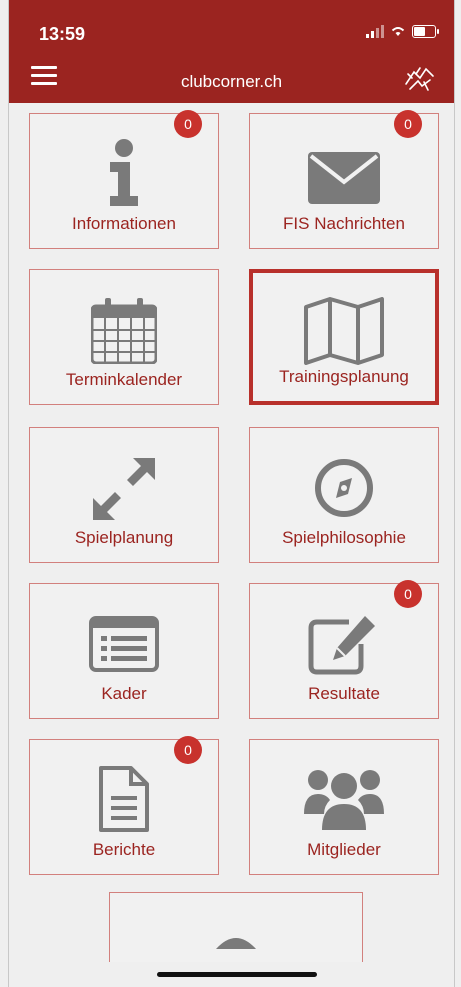 The height and width of the screenshot is (987, 461). I want to click on tile-kader: Kader, so click(124, 651).